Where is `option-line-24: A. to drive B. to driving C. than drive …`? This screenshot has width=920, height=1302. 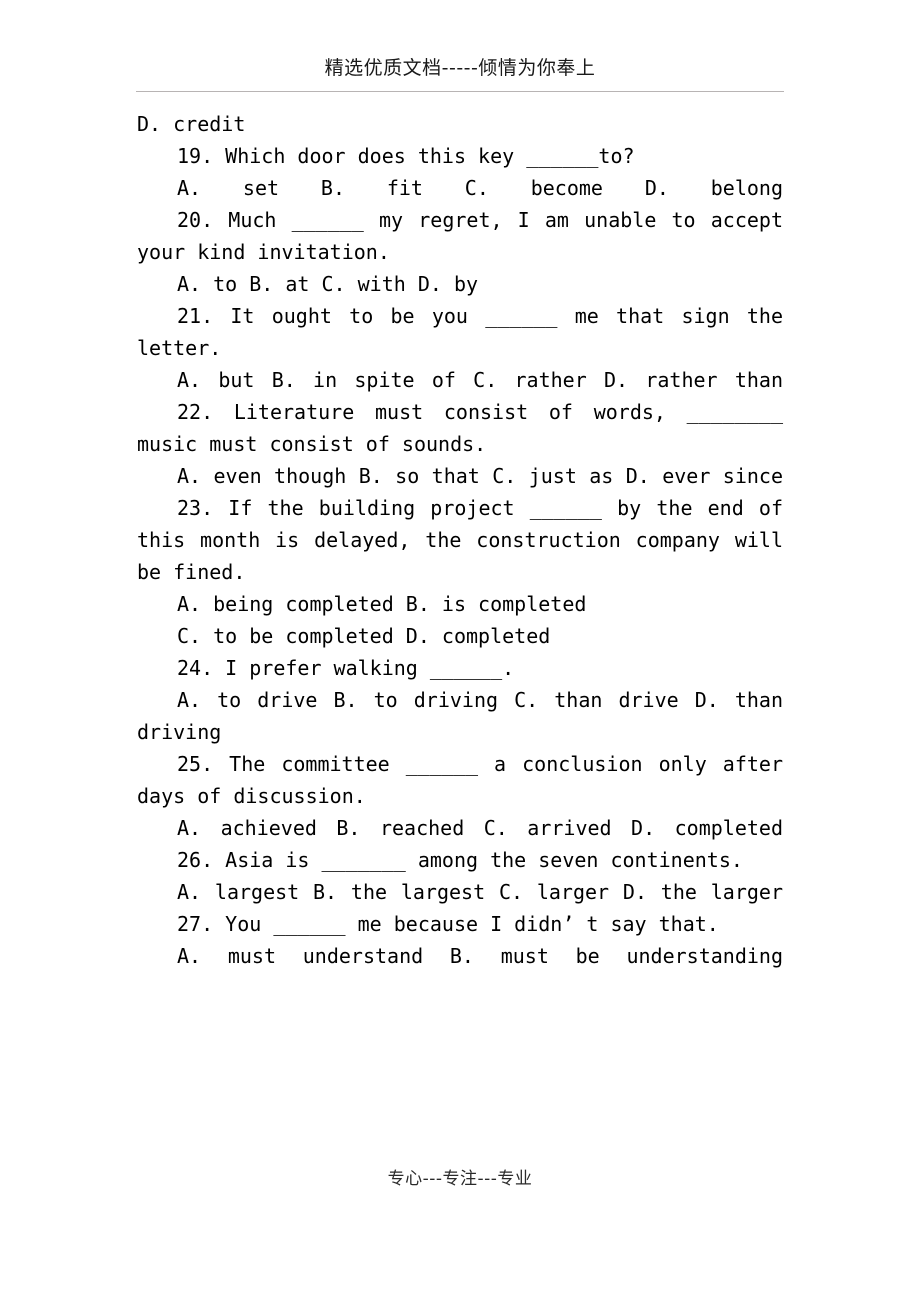 option-line-24: A. to drive B. to driving C. than drive … is located at coordinates (460, 716).